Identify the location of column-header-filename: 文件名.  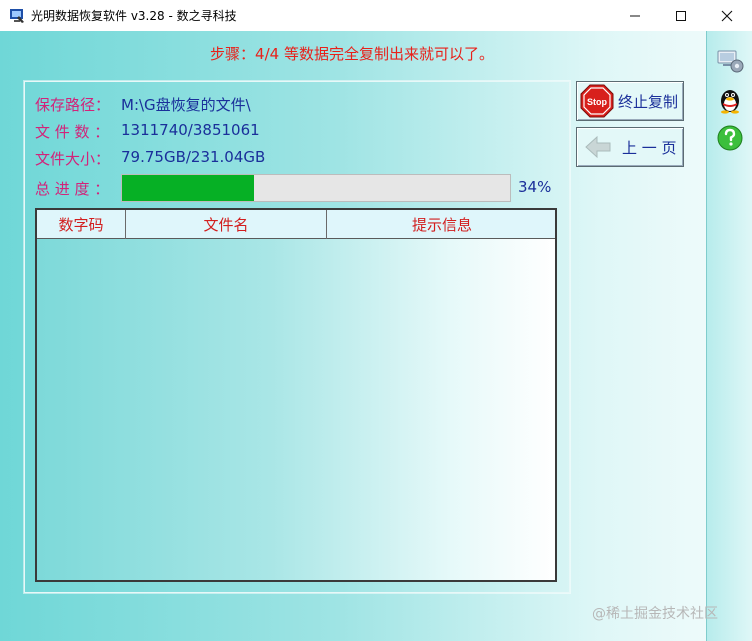
(226, 224).